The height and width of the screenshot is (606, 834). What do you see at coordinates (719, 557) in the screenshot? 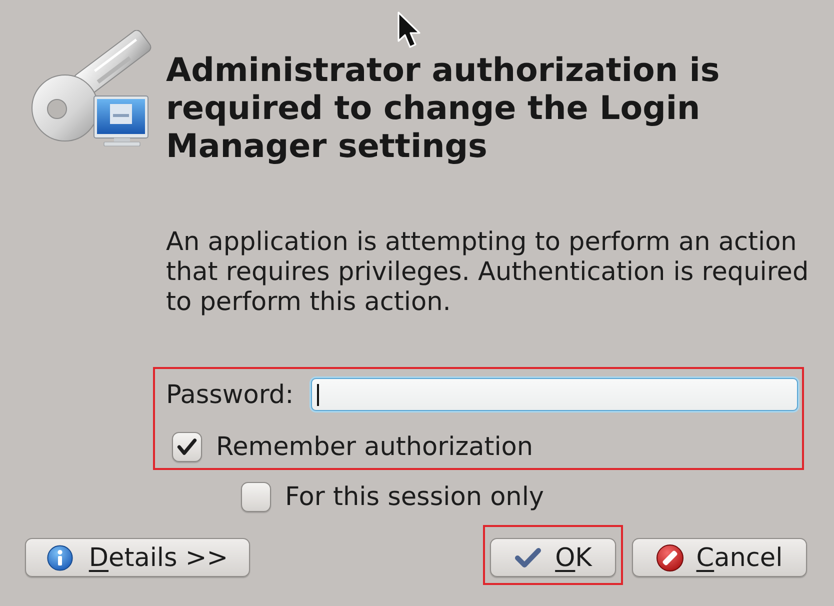
I see `cancel-button: Cancel` at bounding box center [719, 557].